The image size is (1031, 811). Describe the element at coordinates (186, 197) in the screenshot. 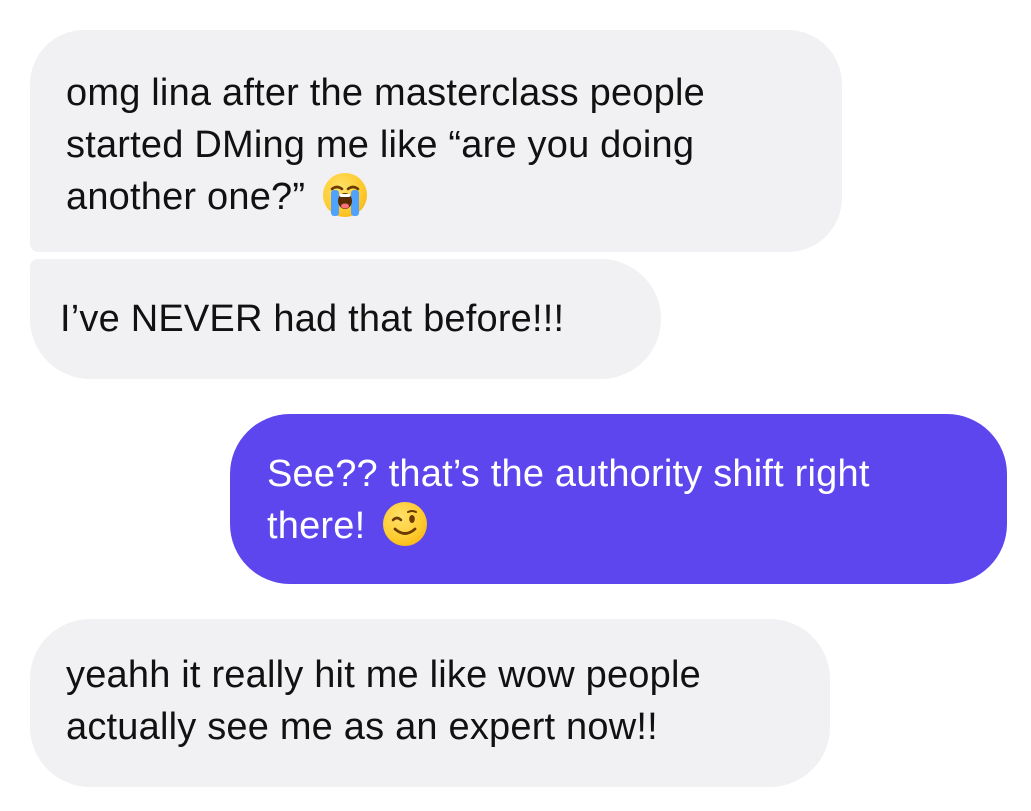

I see `message-text: another one?”` at that location.